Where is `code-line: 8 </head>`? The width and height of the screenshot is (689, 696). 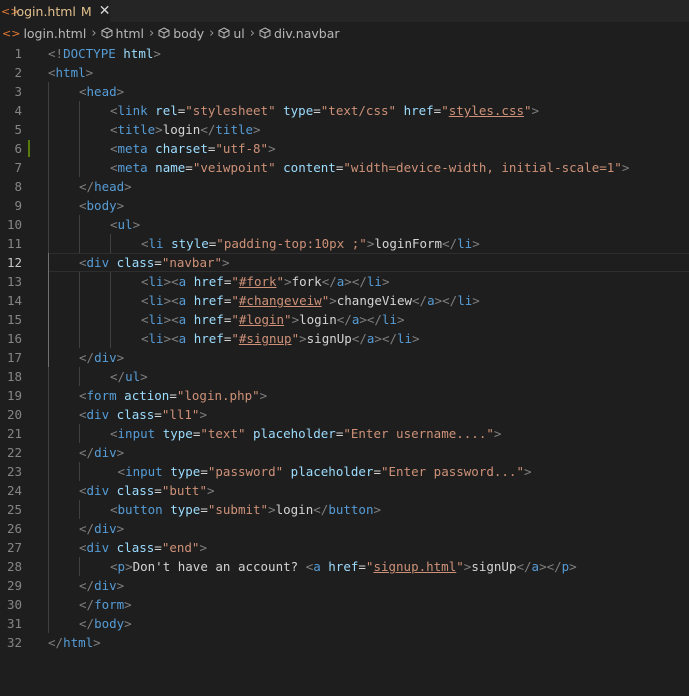 code-line: 8 </head> is located at coordinates (344, 186).